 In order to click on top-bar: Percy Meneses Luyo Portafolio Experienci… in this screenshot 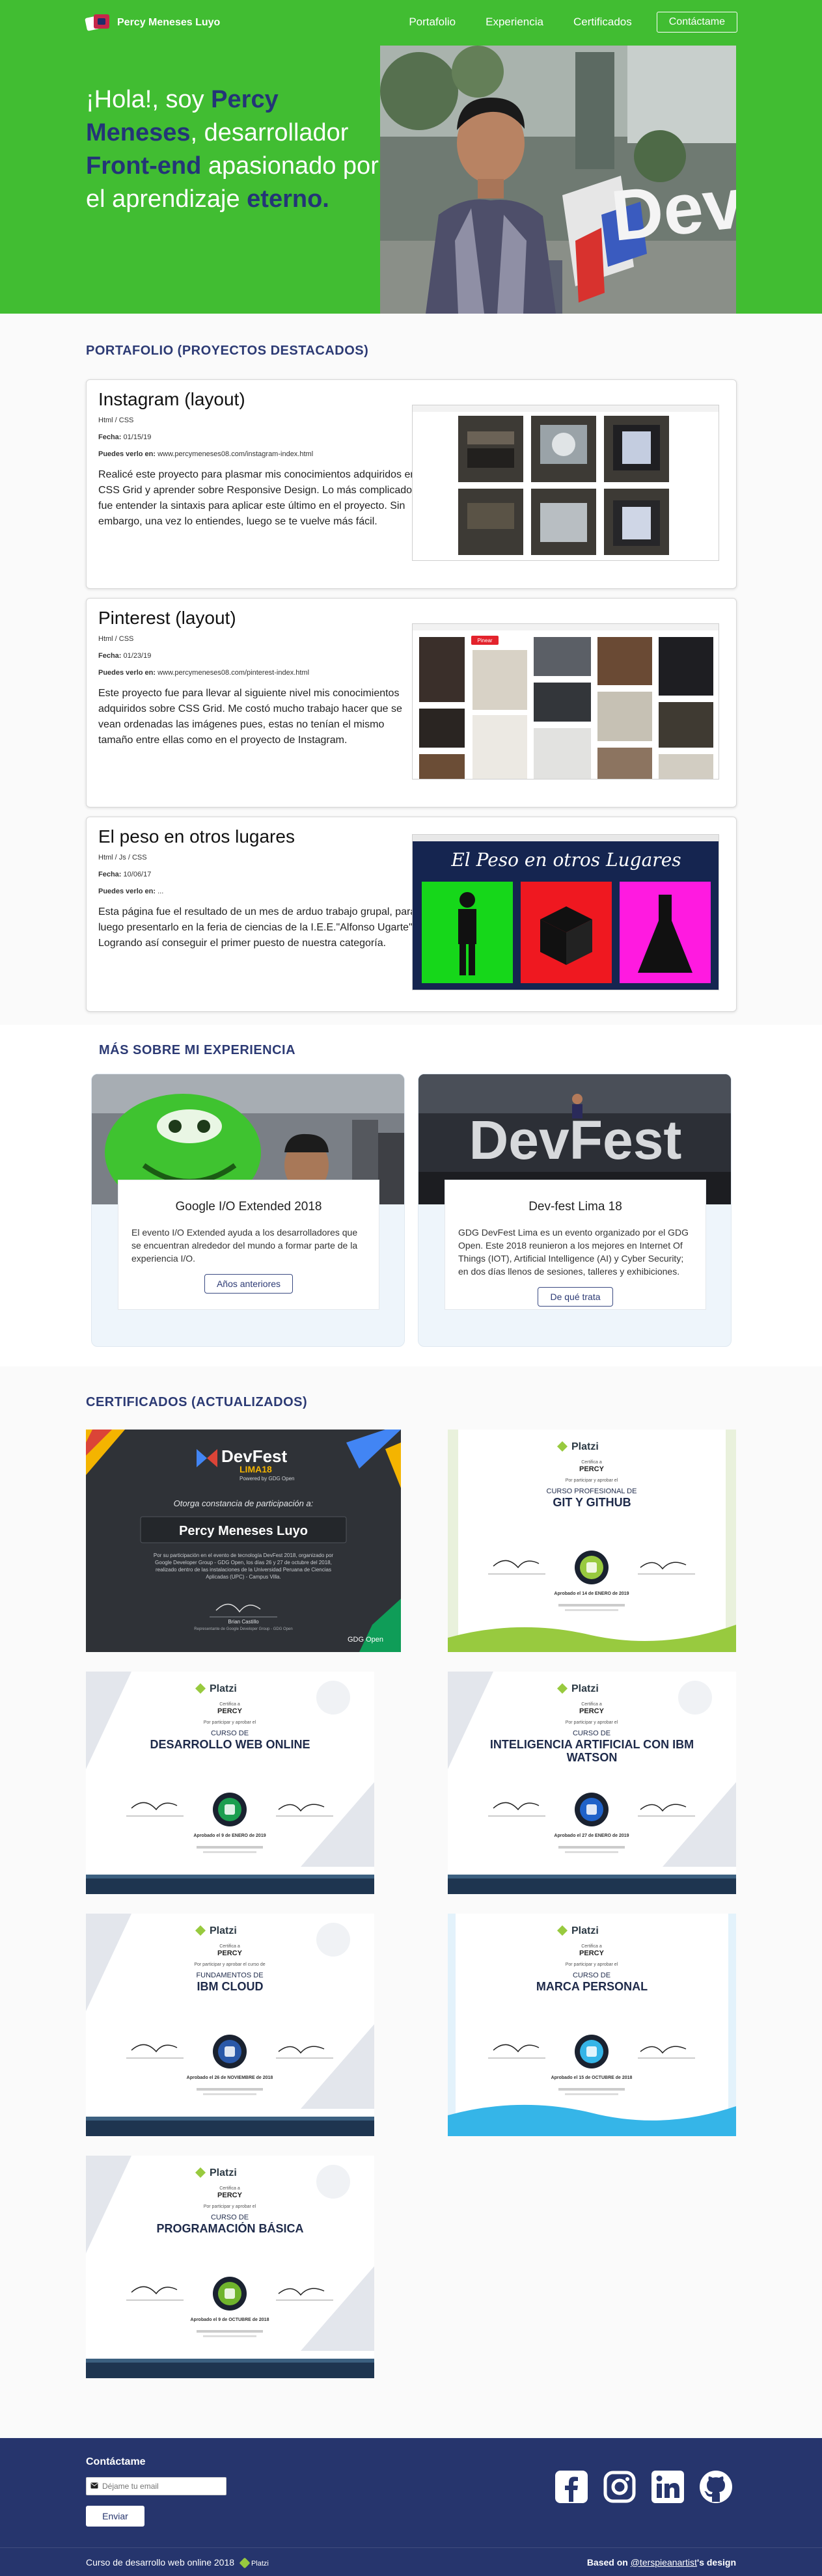, I will do `click(411, 23)`.